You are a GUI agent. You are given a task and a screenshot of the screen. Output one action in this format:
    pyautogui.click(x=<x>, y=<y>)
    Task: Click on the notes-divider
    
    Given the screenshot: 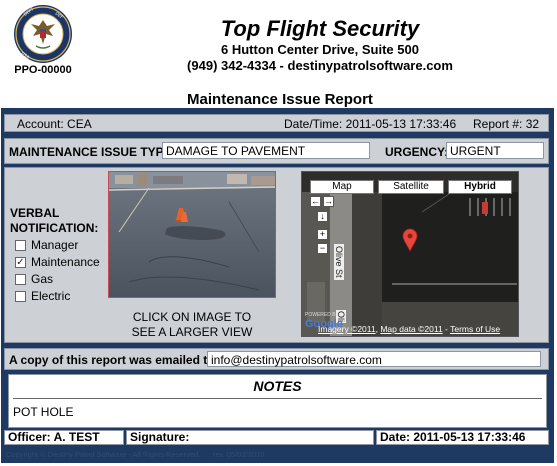 What is the action you would take?
    pyautogui.click(x=277, y=398)
    